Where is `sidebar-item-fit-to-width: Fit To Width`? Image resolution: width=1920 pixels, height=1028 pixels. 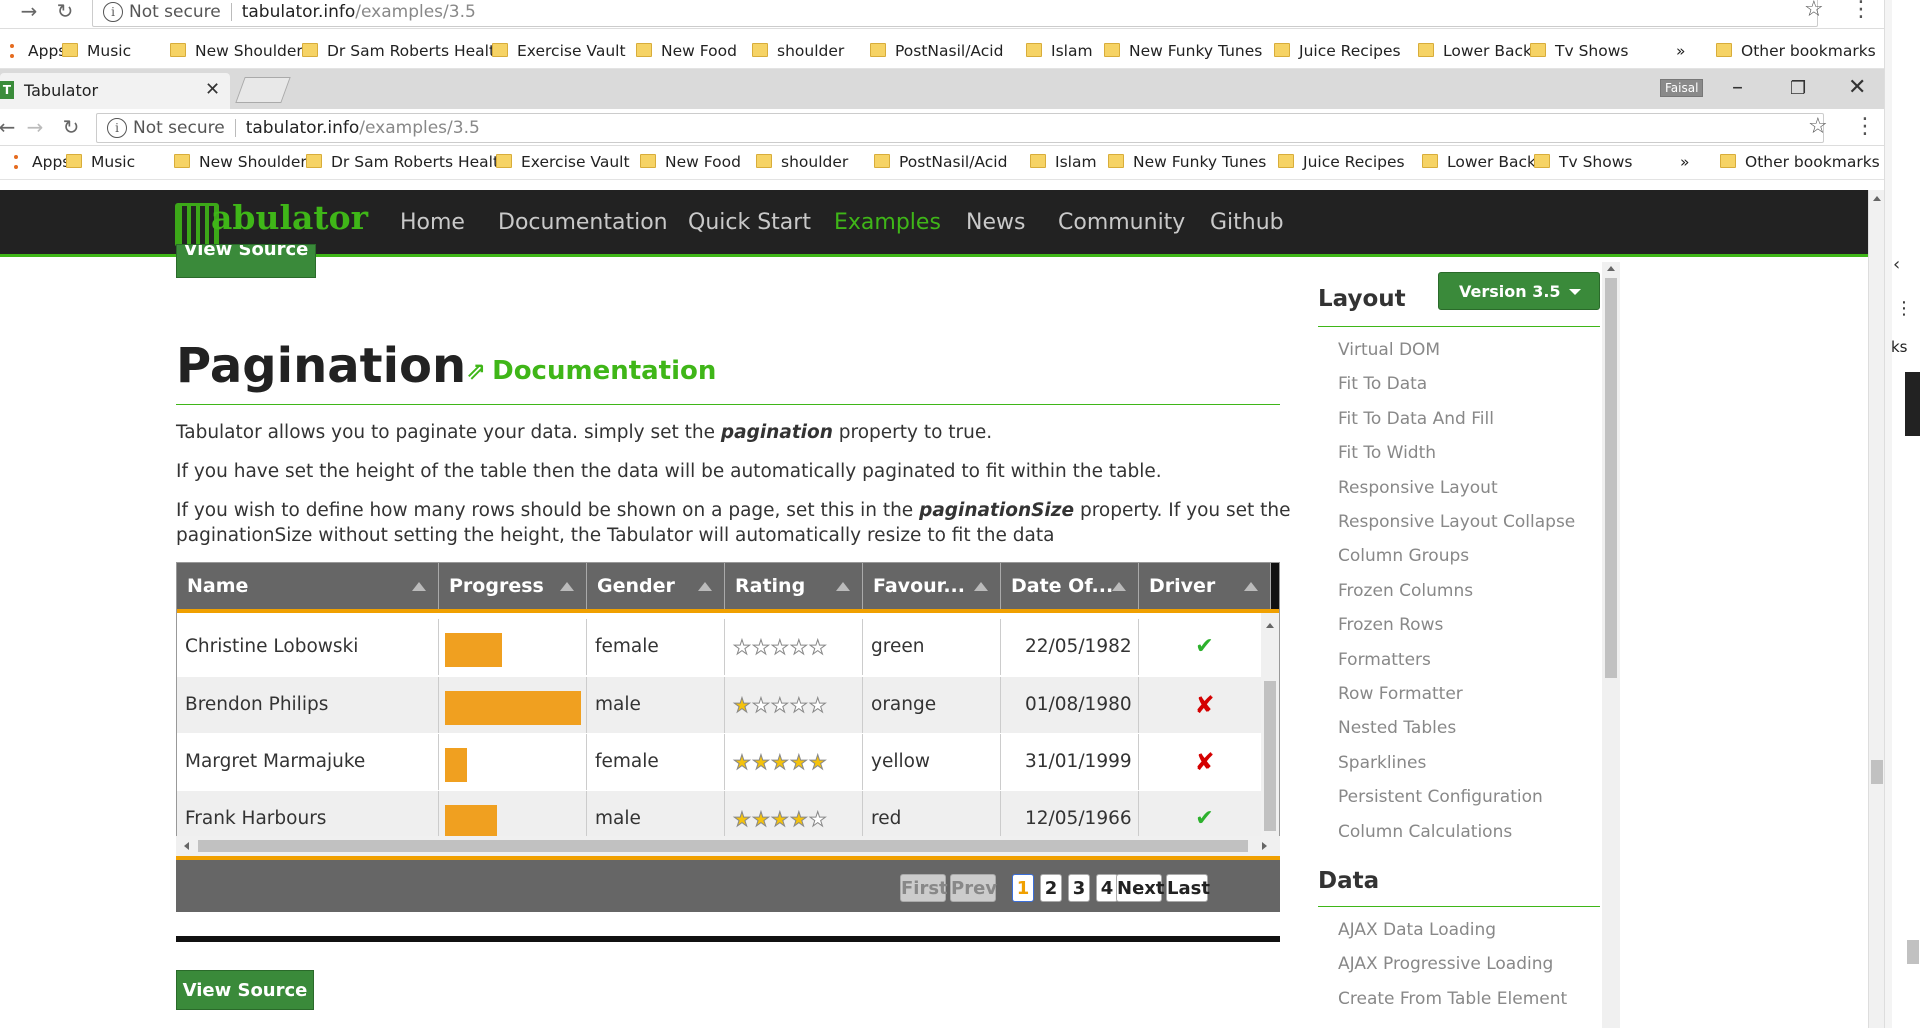 sidebar-item-fit-to-width: Fit To Width is located at coordinates (1387, 453).